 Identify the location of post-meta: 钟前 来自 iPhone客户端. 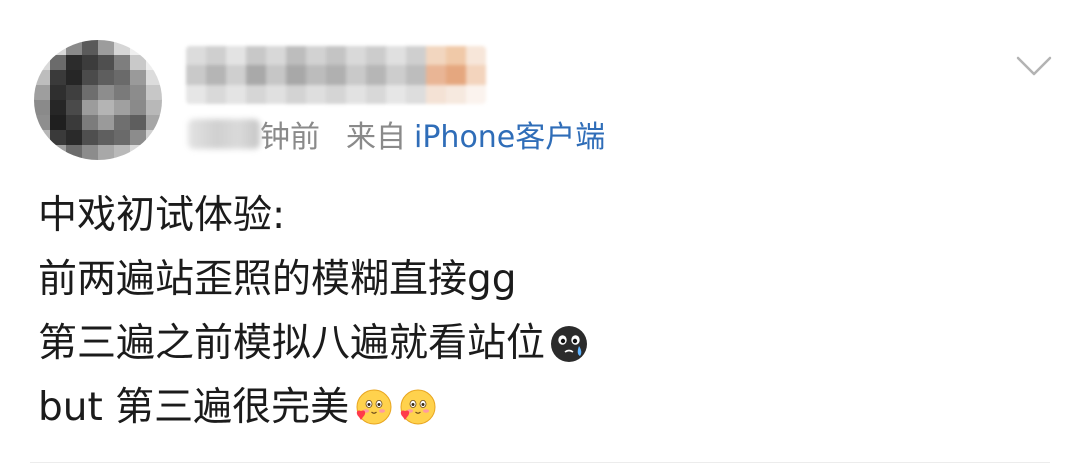
(396, 134).